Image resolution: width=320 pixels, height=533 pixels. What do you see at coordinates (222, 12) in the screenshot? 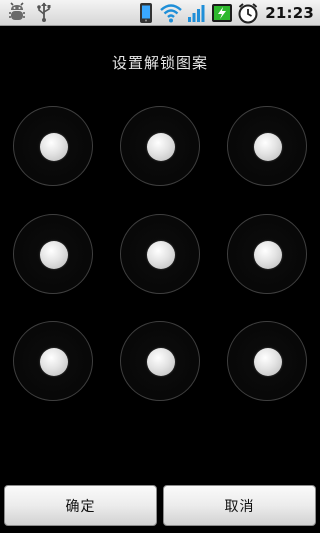
I see `battery-charging-icon` at bounding box center [222, 12].